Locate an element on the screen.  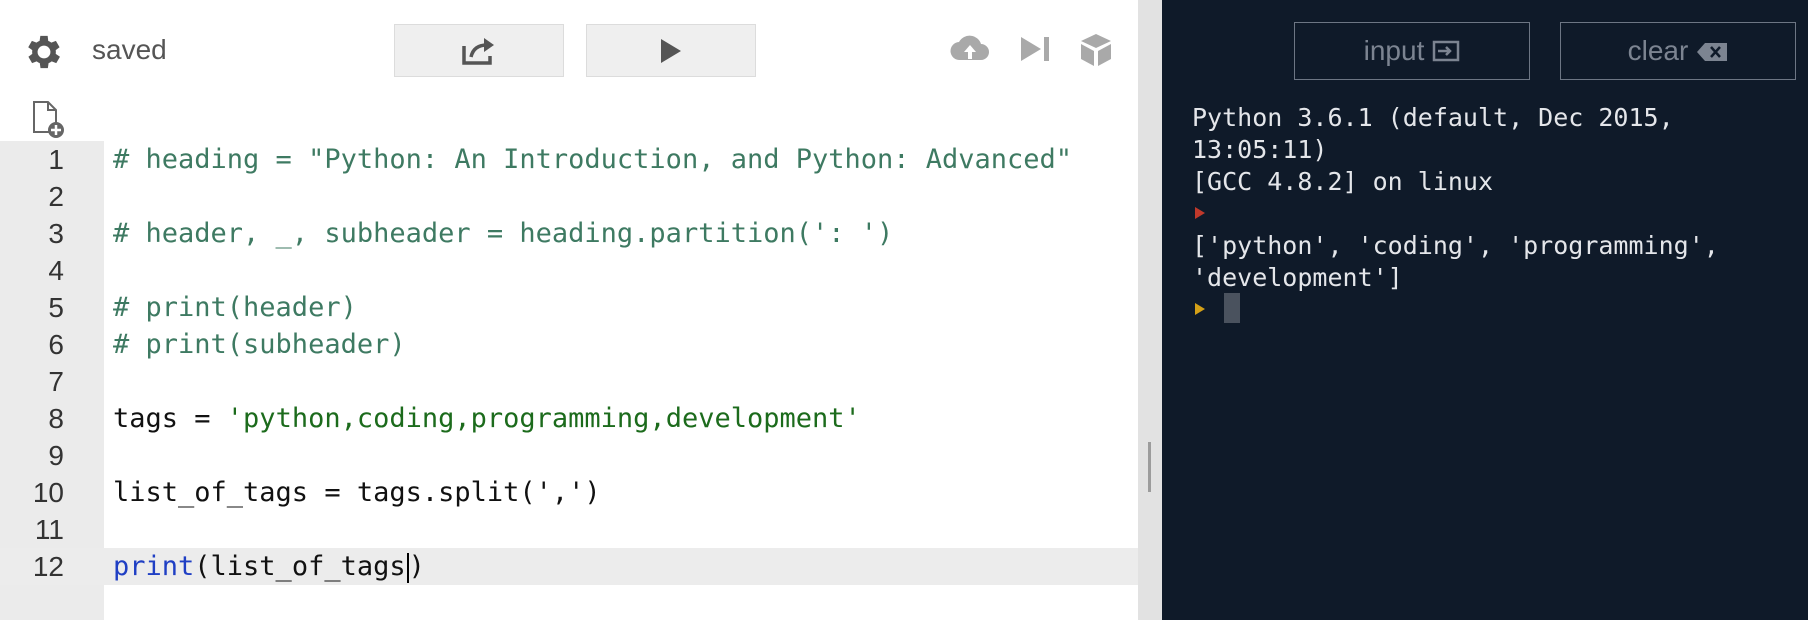
input-icon is located at coordinates (1446, 52).